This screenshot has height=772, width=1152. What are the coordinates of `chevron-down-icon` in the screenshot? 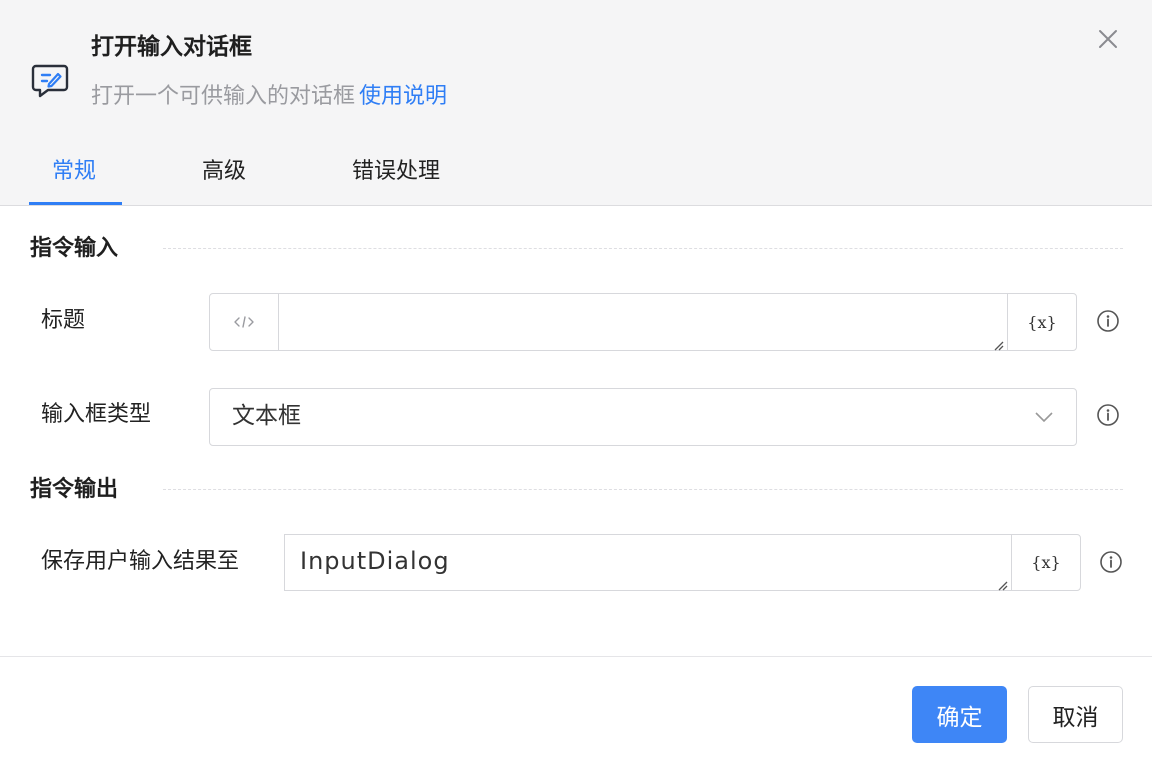 It's located at (1044, 417).